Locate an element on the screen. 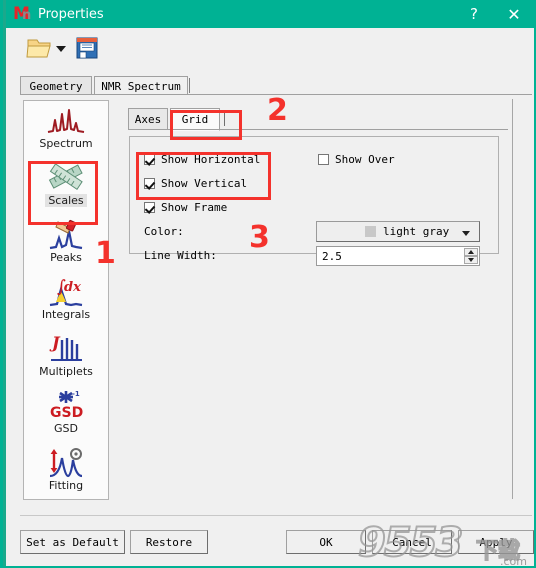  restore-button: Restore is located at coordinates (169, 542).